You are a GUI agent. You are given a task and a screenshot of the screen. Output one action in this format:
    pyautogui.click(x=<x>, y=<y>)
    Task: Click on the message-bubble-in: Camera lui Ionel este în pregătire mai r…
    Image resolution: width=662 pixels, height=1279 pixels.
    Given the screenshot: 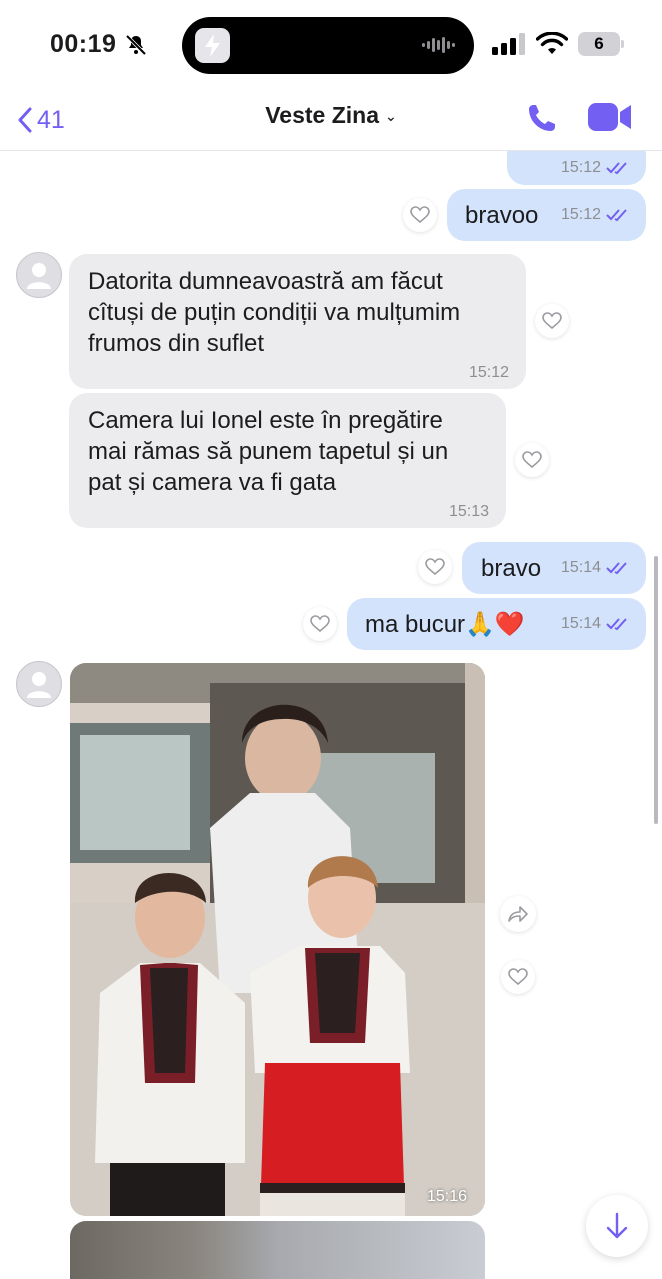 What is the action you would take?
    pyautogui.click(x=287, y=460)
    